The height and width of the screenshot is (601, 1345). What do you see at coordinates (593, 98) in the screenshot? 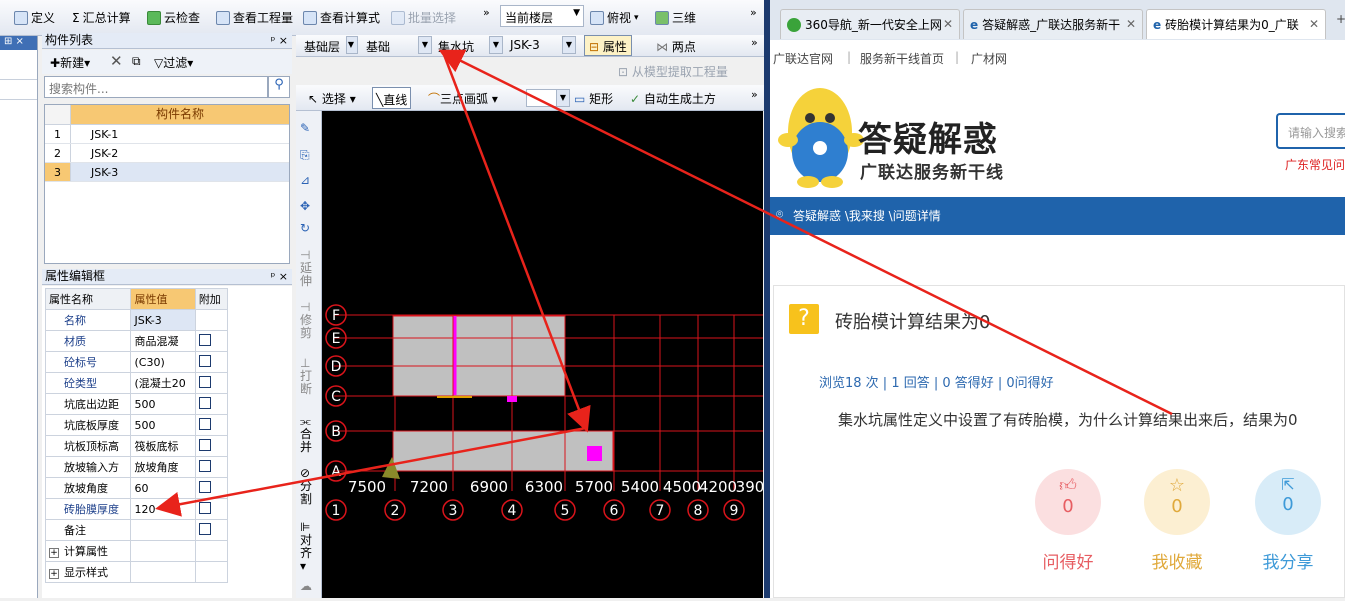
I see `rectangle-button: ▭ 矩形` at bounding box center [593, 98].